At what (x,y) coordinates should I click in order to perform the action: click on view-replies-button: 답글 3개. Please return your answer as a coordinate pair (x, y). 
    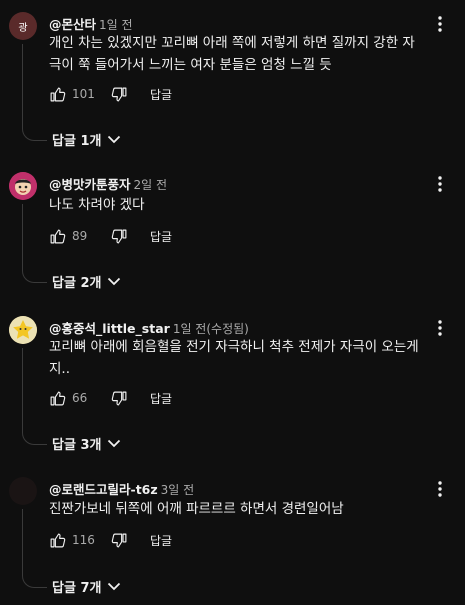
    Looking at the image, I should click on (86, 443).